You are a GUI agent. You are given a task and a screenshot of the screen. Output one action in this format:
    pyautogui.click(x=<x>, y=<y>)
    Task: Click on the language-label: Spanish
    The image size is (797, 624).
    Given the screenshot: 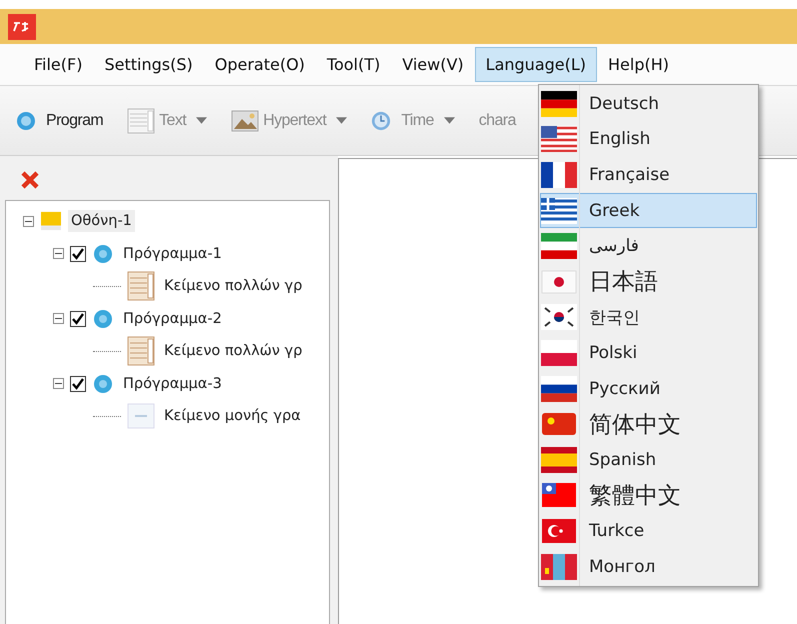 What is the action you would take?
    pyautogui.click(x=622, y=460)
    